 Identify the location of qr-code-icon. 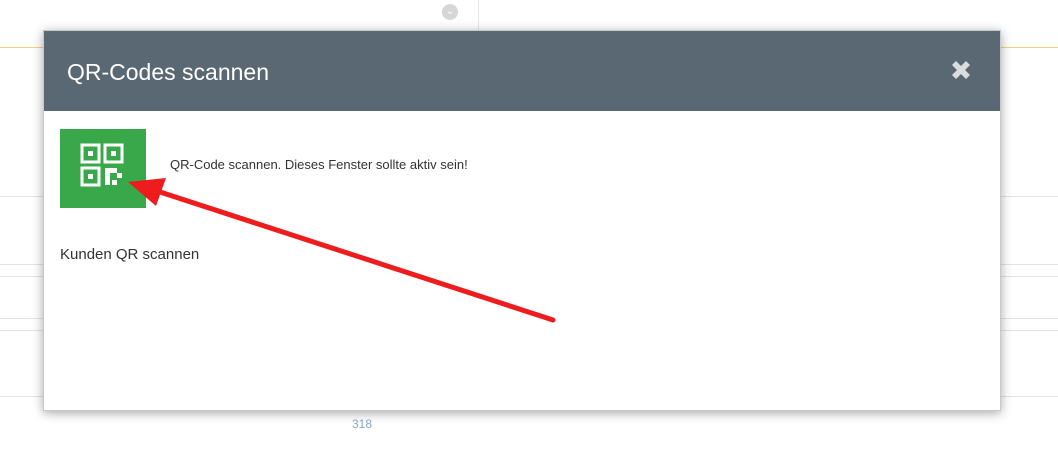
(102, 165).